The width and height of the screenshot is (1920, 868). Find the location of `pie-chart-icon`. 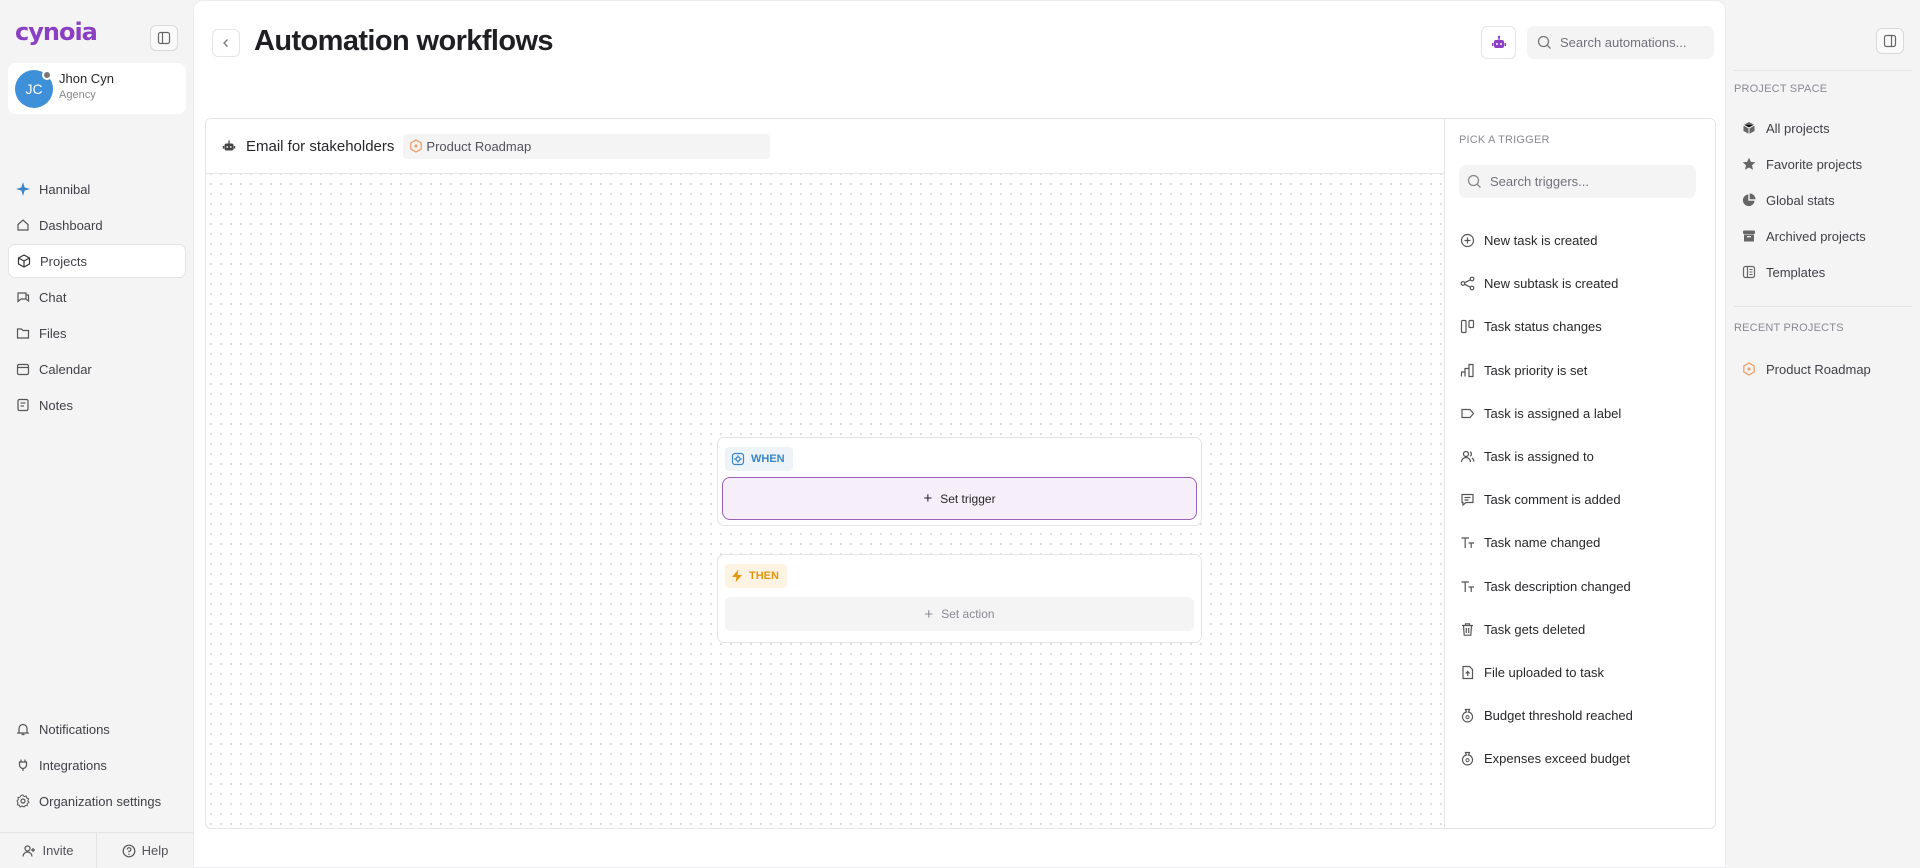

pie-chart-icon is located at coordinates (1749, 200).